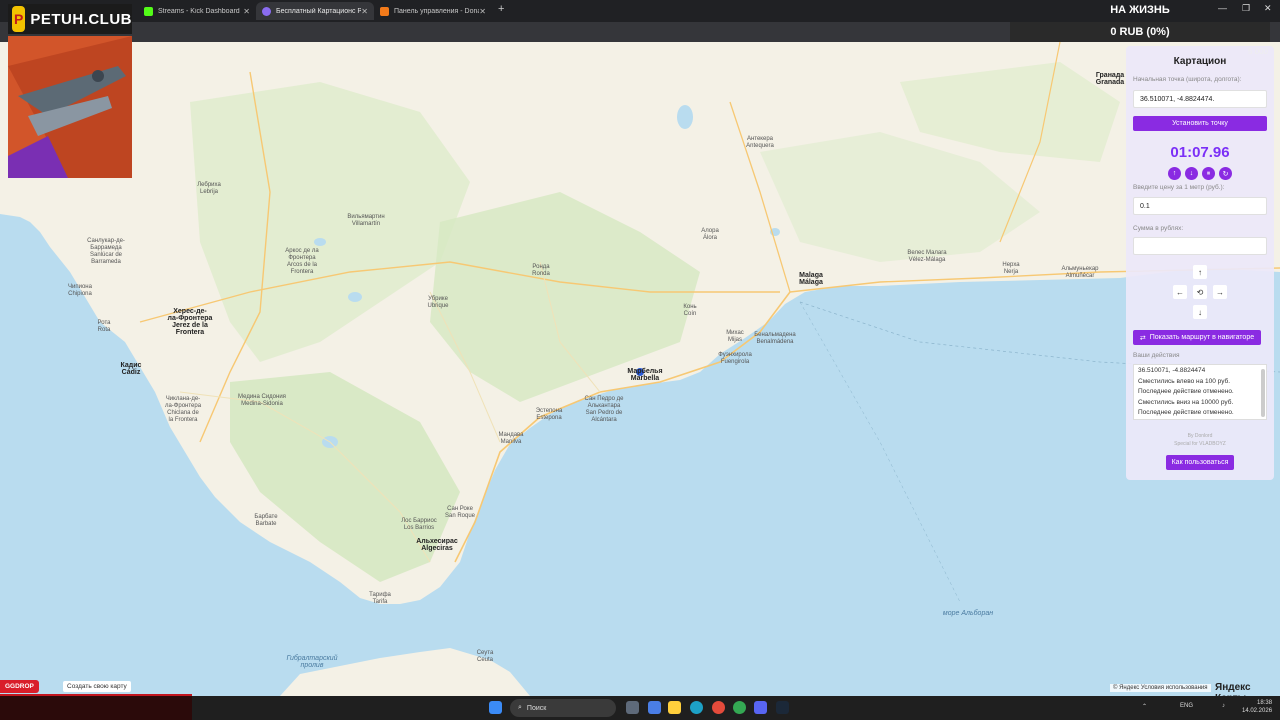 This screenshot has width=1280, height=720. Describe the element at coordinates (1172, 370) in the screenshot. I see `log-entry: 36.510071, -4.8824474` at that location.